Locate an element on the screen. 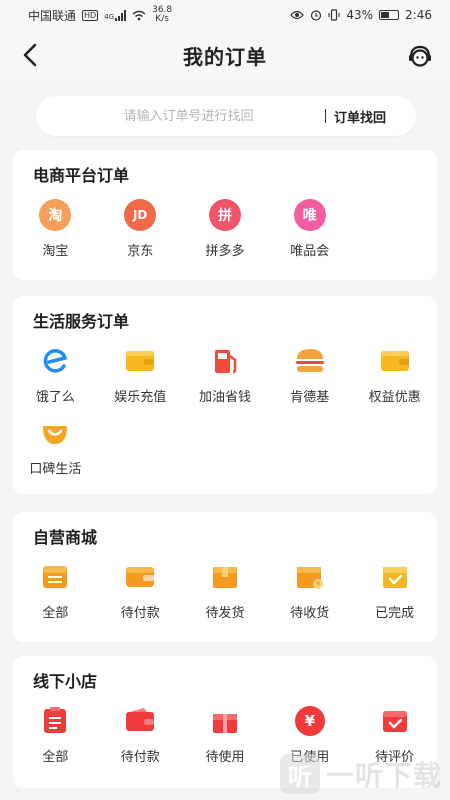 The width and height of the screenshot is (450, 800). item-label: 口碑生活 is located at coordinates (55, 469).